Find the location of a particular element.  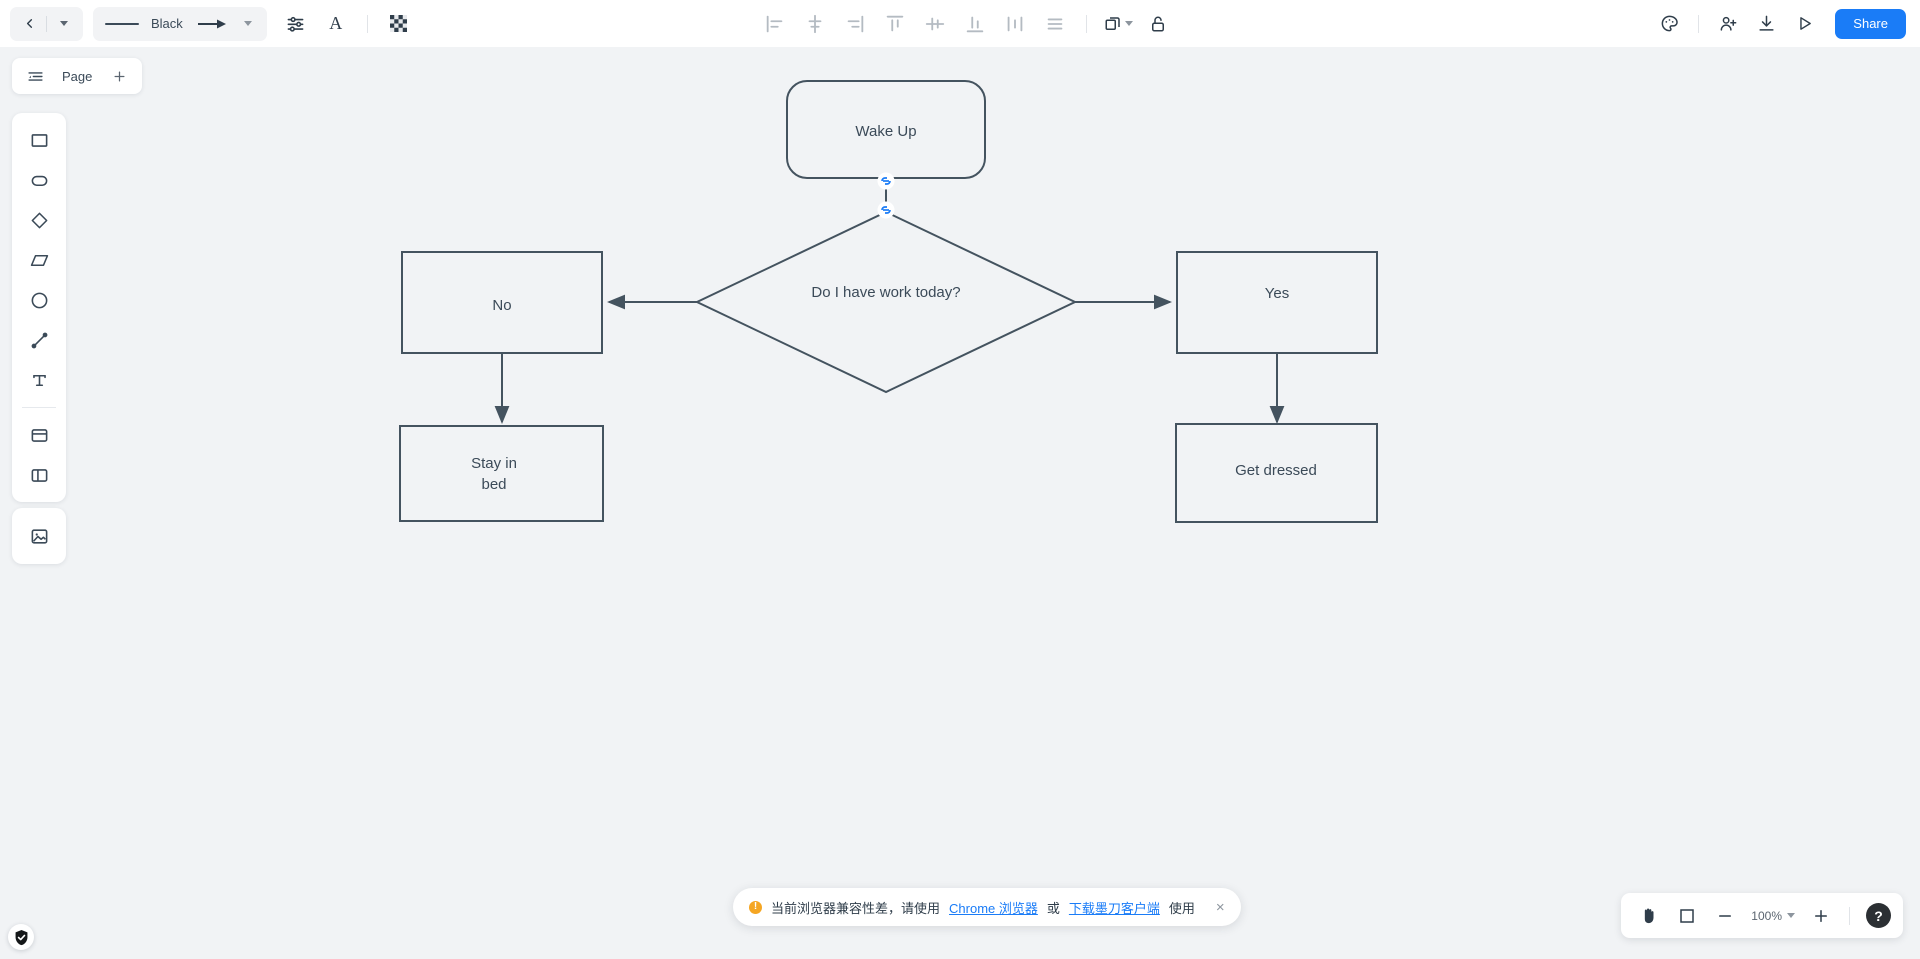

node-label-yes: Yes is located at coordinates (1277, 293).